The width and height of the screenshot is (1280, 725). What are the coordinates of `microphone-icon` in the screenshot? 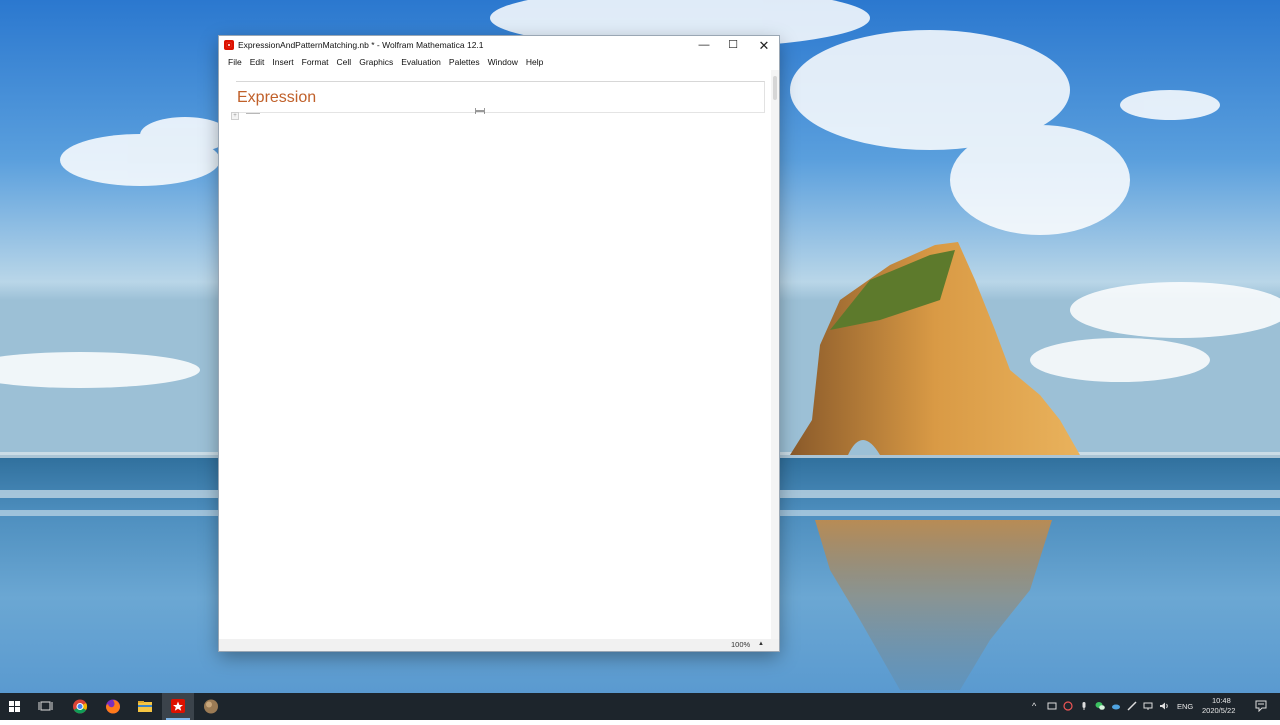 It's located at (1084, 706).